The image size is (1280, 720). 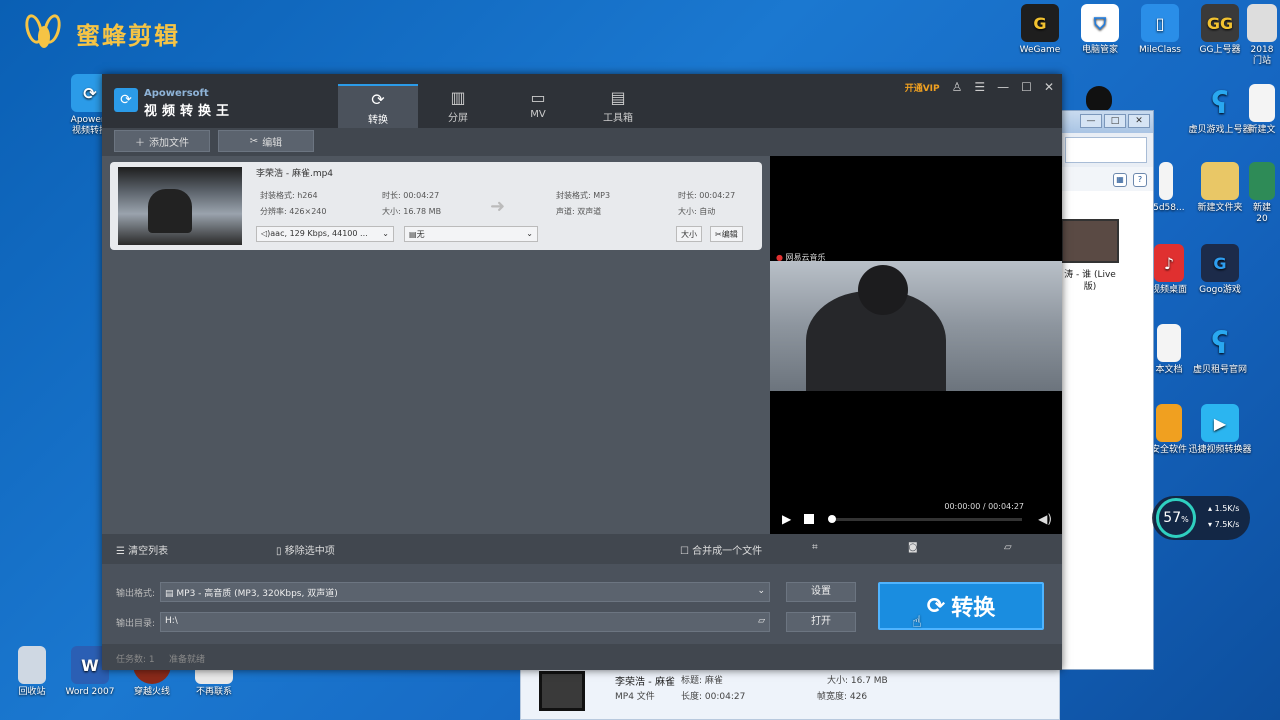 I want to click on maximize-icon: ☐, so click(x=1026, y=87).